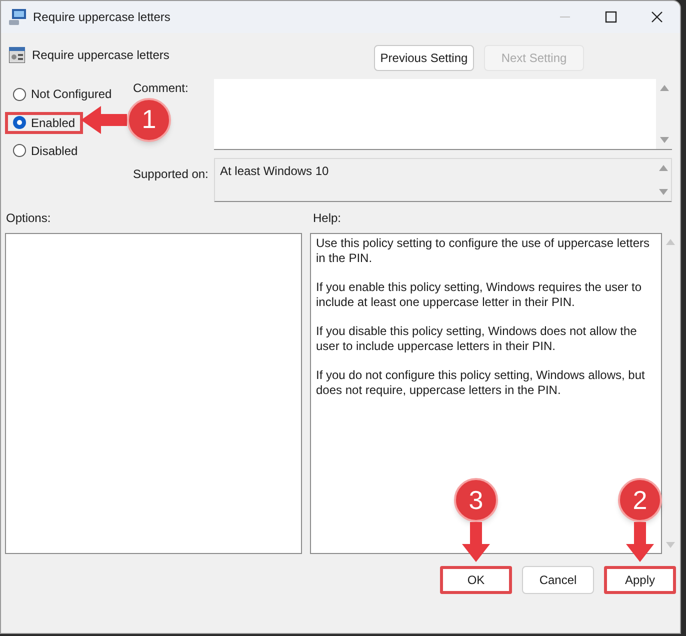  Describe the element at coordinates (327, 218) in the screenshot. I see `help-label: Help:` at that location.